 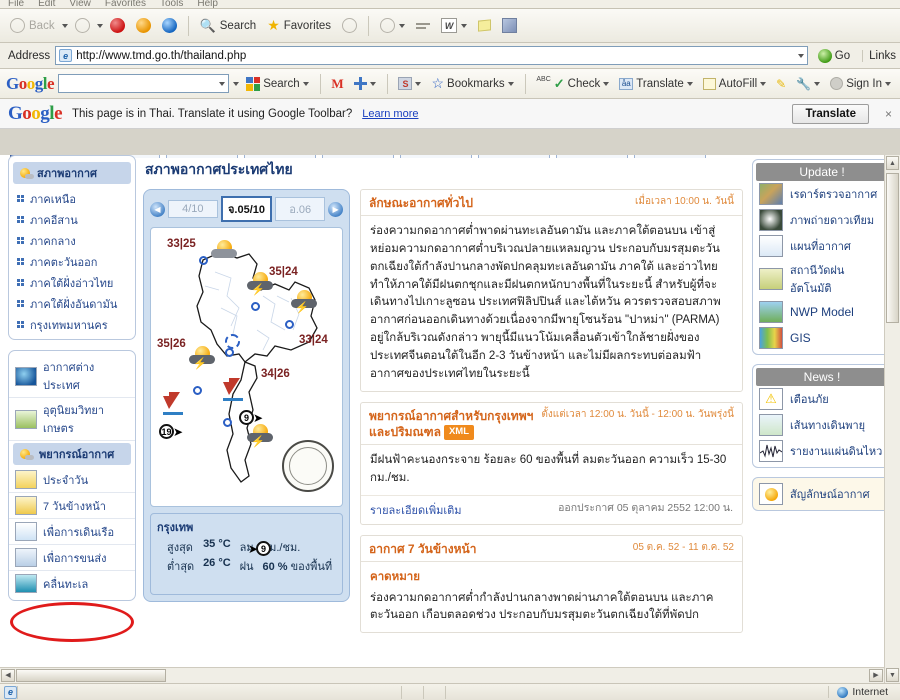 I want to click on rail-item-weather-symbols: สัญลักษณ์อากาศ, so click(x=822, y=494).